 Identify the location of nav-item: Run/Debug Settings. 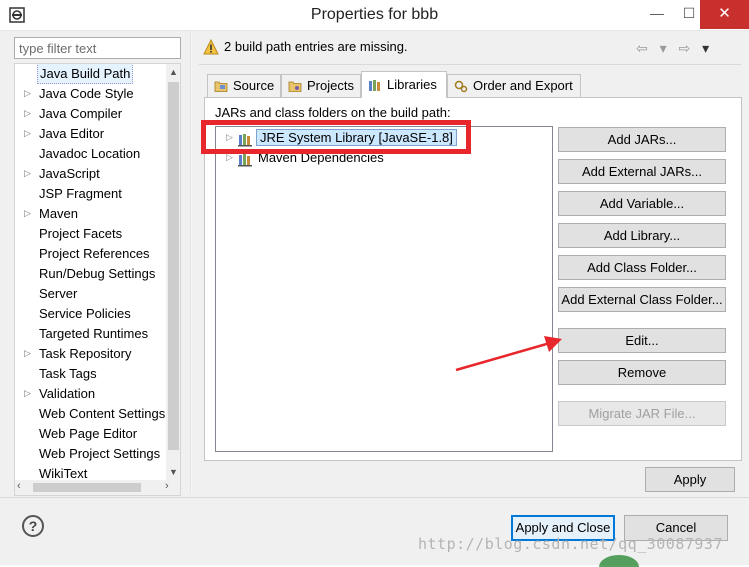
(90, 274).